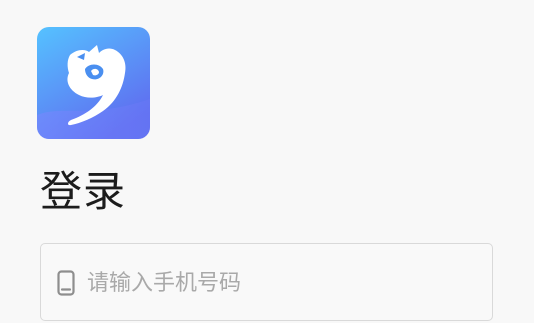  What do you see at coordinates (83, 191) in the screenshot?
I see `page-title: 登录` at bounding box center [83, 191].